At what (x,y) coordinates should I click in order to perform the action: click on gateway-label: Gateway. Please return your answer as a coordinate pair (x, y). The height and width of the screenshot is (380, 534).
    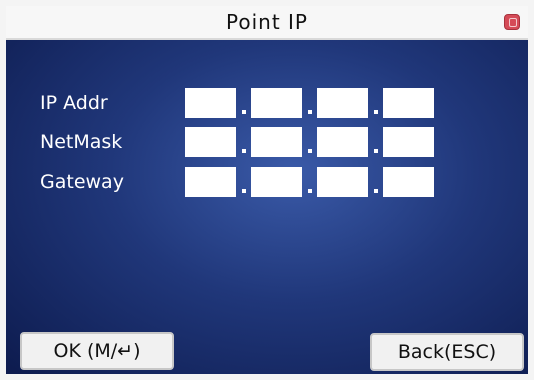
    Looking at the image, I should click on (82, 182).